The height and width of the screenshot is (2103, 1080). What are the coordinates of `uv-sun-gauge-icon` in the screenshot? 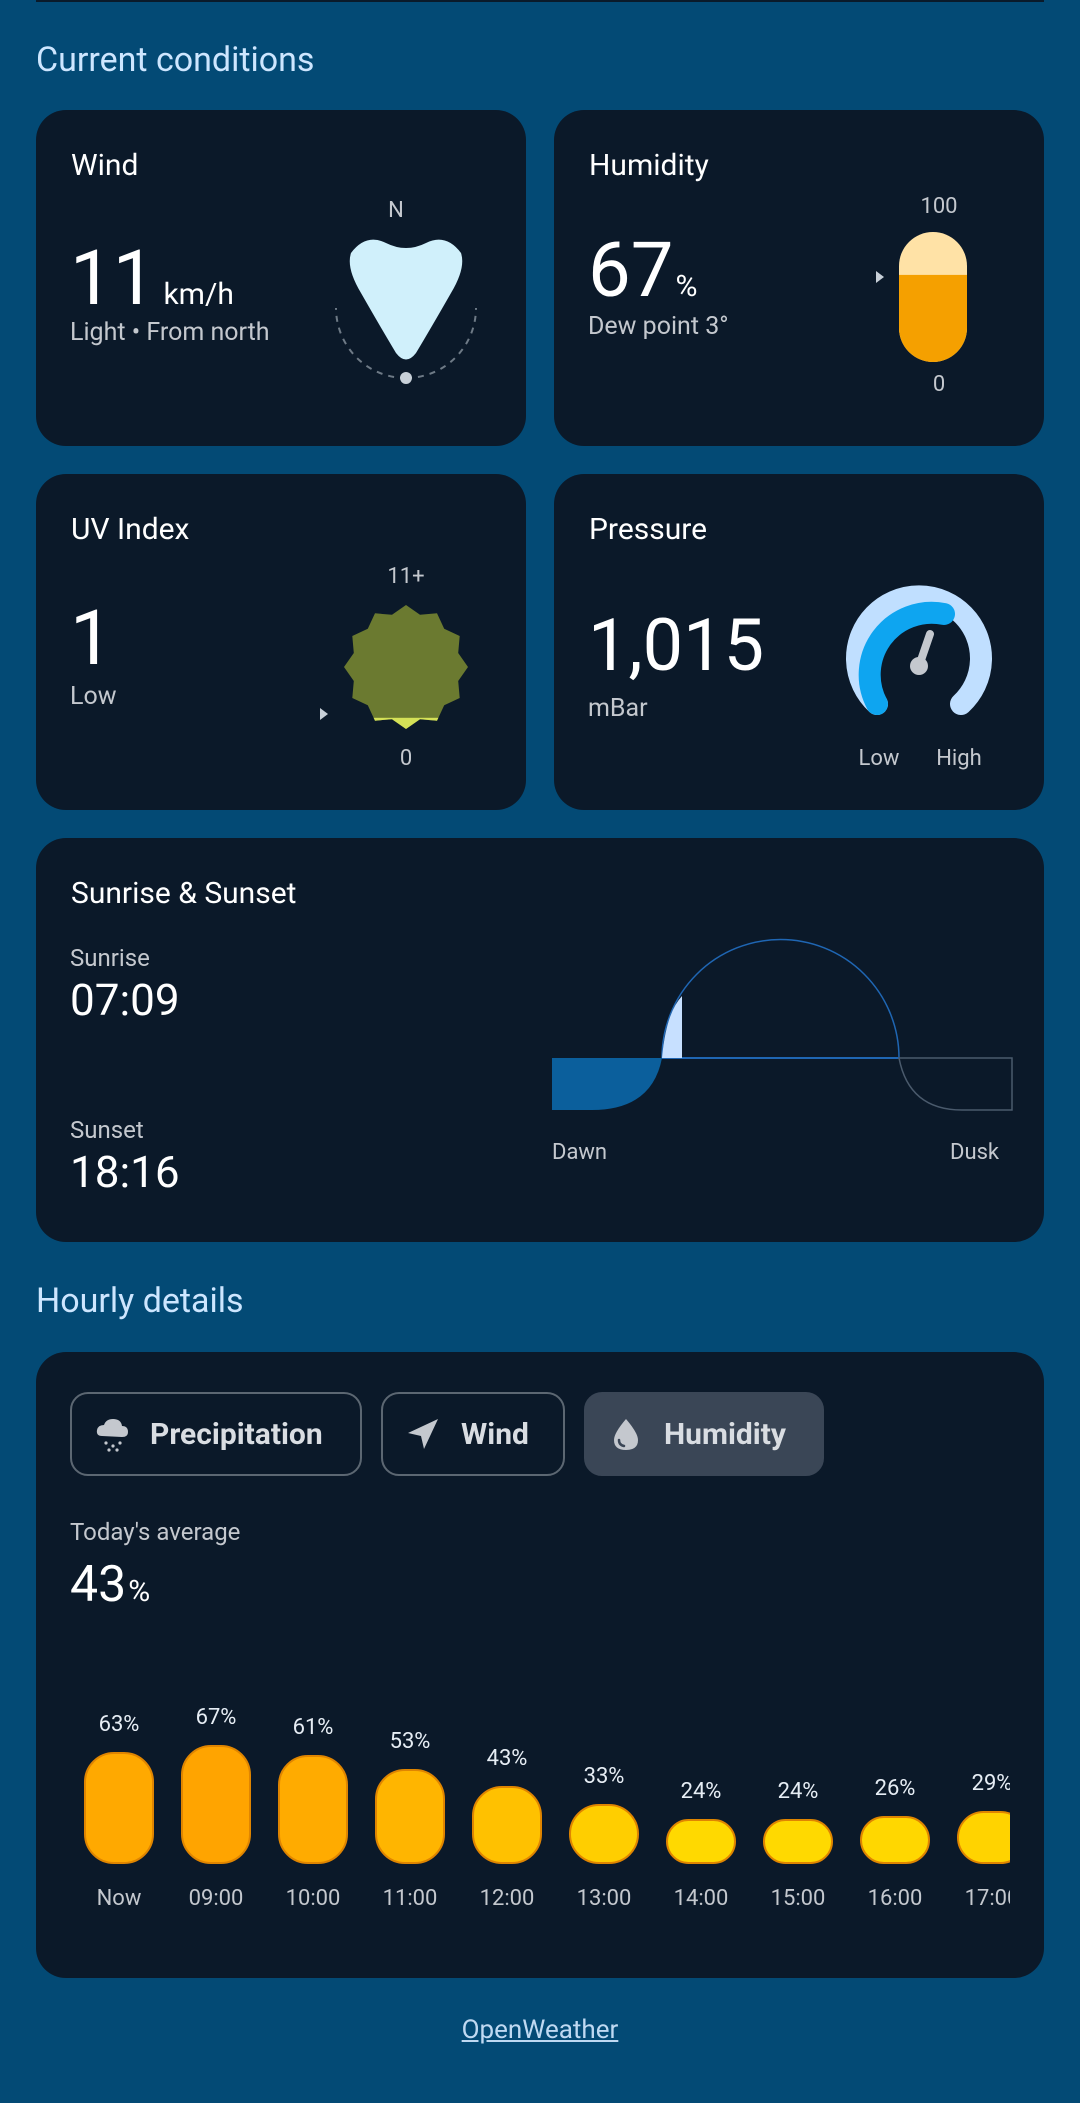 It's located at (406, 667).